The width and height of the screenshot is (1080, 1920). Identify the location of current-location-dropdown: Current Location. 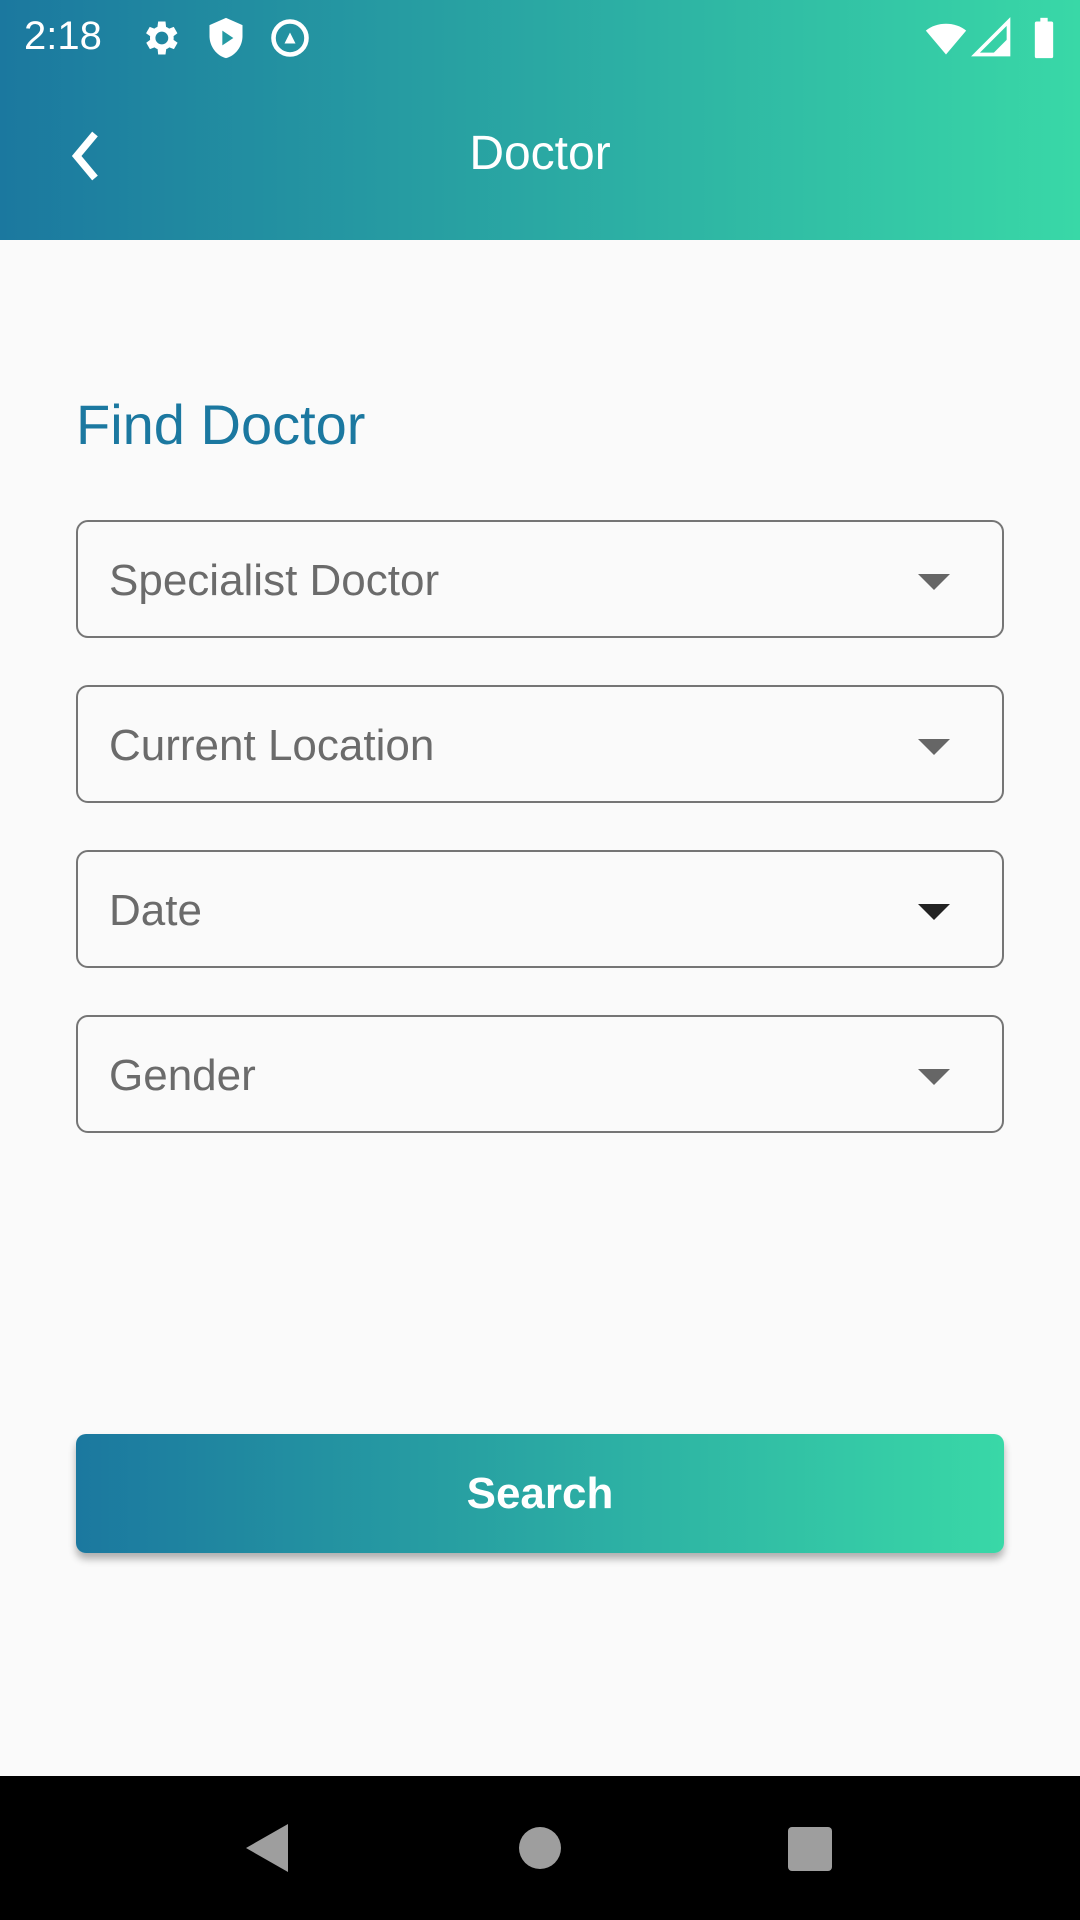
(540, 744).